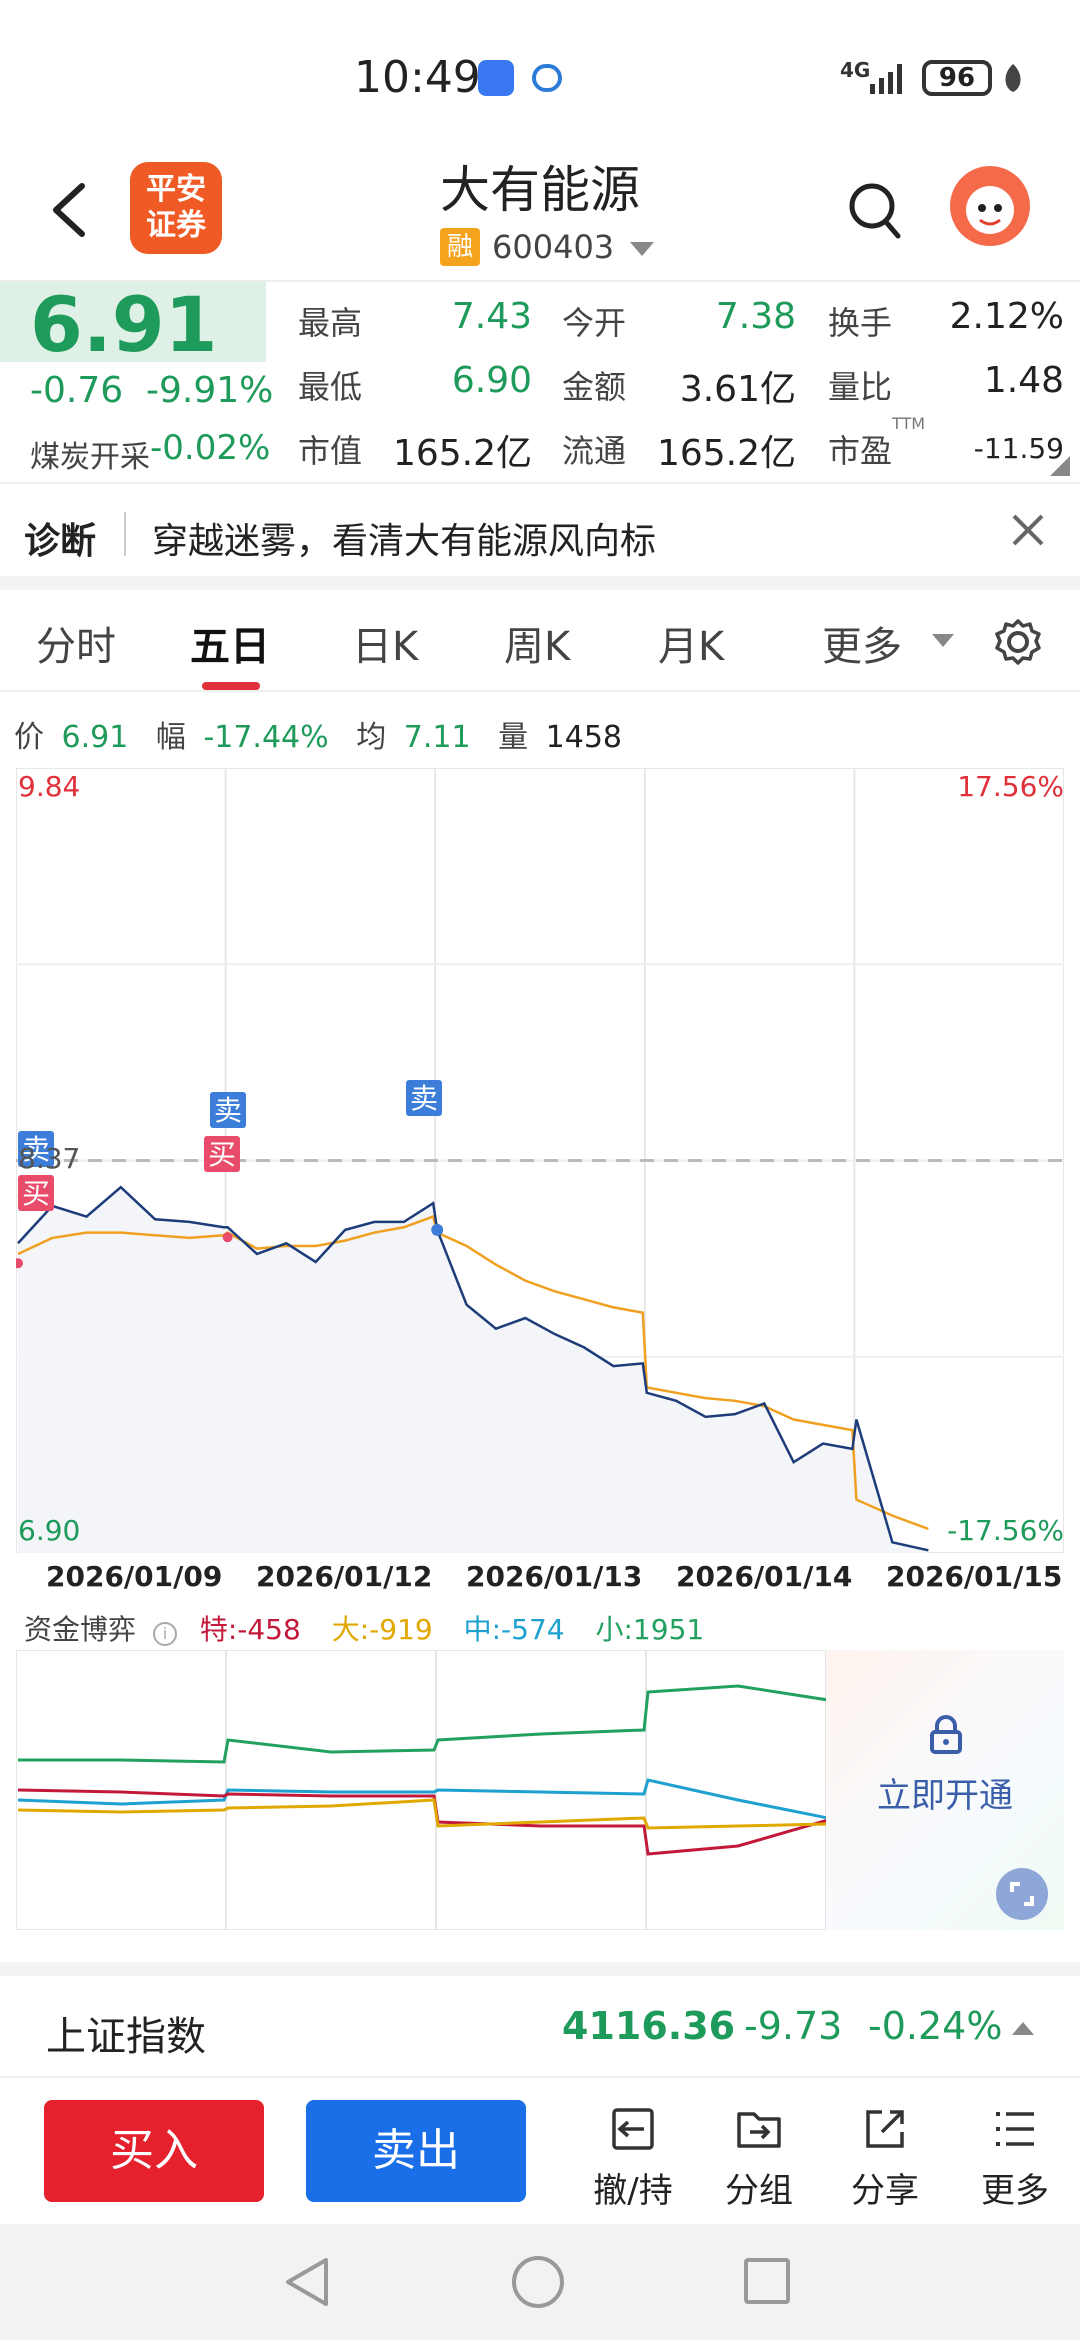 The width and height of the screenshot is (1080, 2340). Describe the element at coordinates (76, 643) in the screenshot. I see `tab-item: 分时` at that location.